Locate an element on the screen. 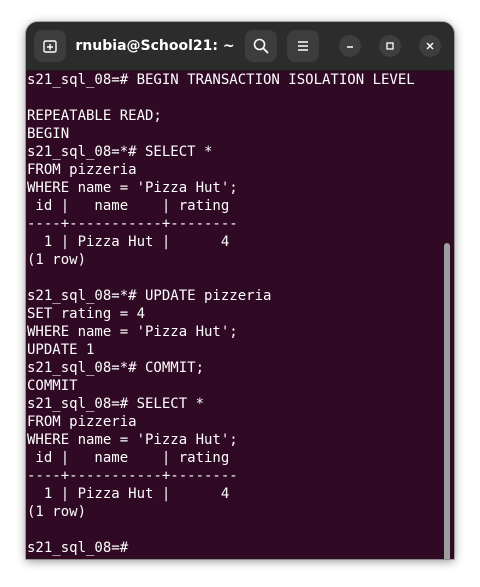 The image size is (480, 587). maximize-icon is located at coordinates (390, 46).